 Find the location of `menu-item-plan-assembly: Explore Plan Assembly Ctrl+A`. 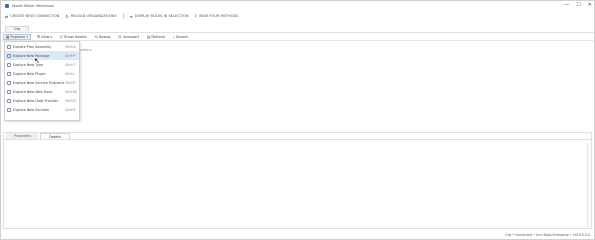

menu-item-plan-assembly: Explore Plan Assembly Ctrl+A is located at coordinates (42, 46).